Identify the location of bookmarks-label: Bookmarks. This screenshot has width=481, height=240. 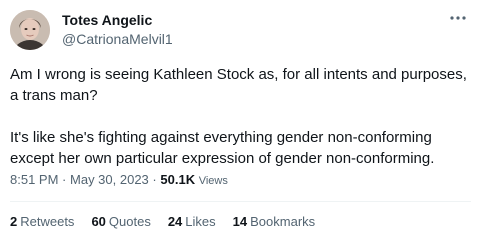
(283, 221).